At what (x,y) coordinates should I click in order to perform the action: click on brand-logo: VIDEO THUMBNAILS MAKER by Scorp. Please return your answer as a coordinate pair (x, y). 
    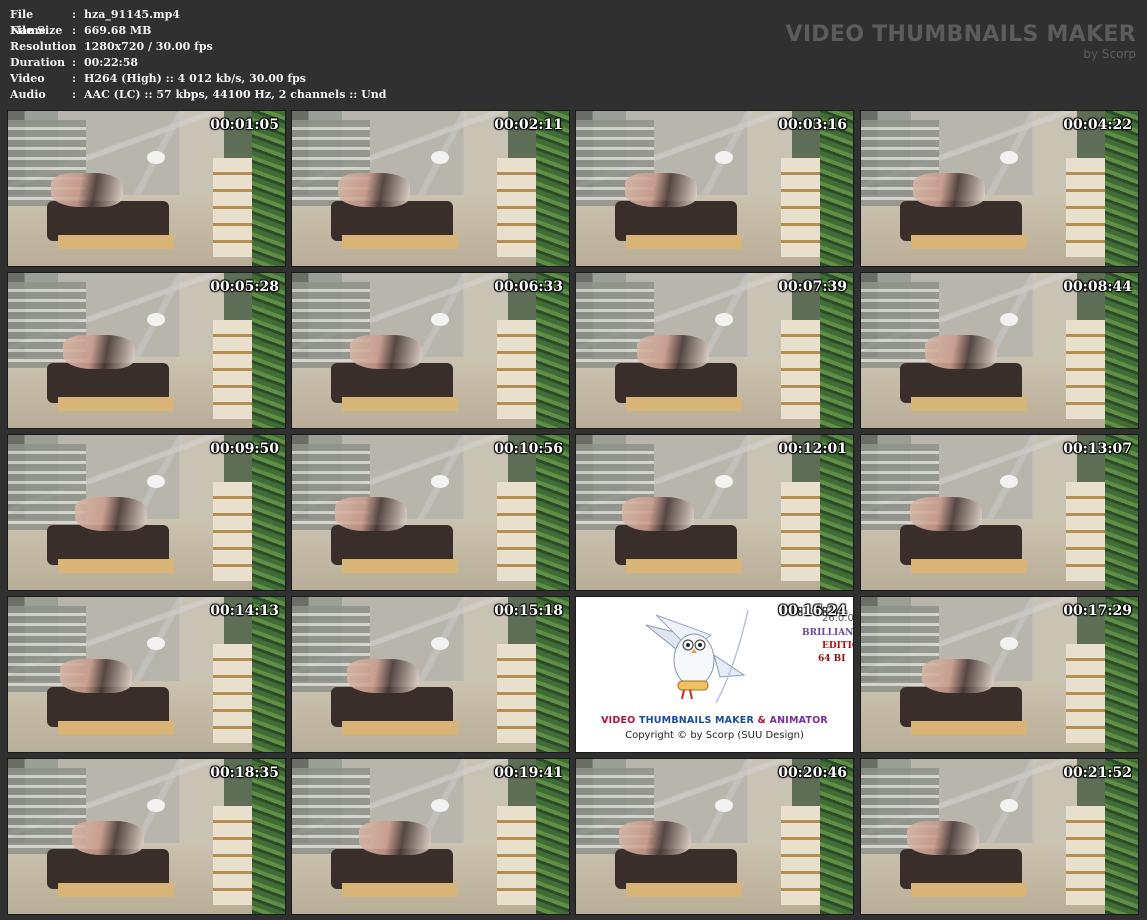
    Looking at the image, I should click on (961, 41).